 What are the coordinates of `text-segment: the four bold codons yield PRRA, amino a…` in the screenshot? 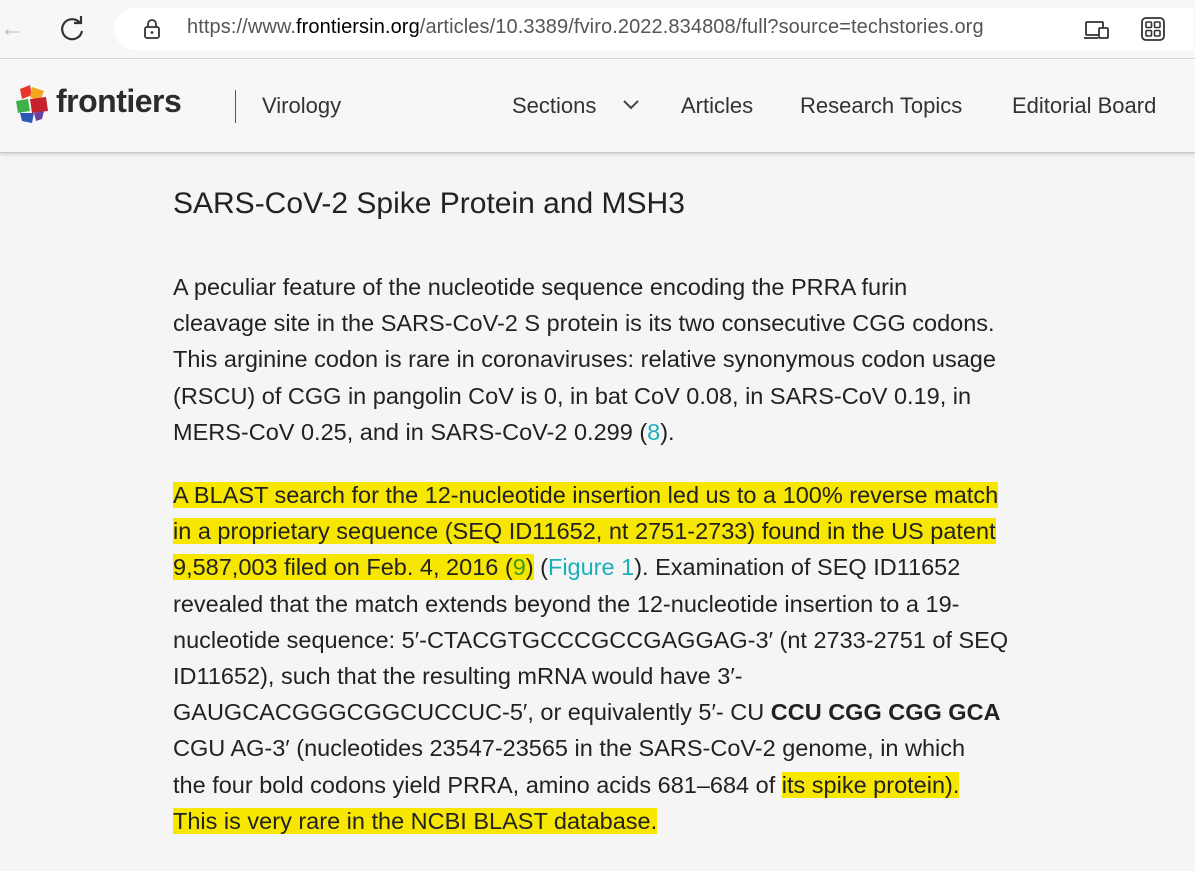 It's located at (477, 784).